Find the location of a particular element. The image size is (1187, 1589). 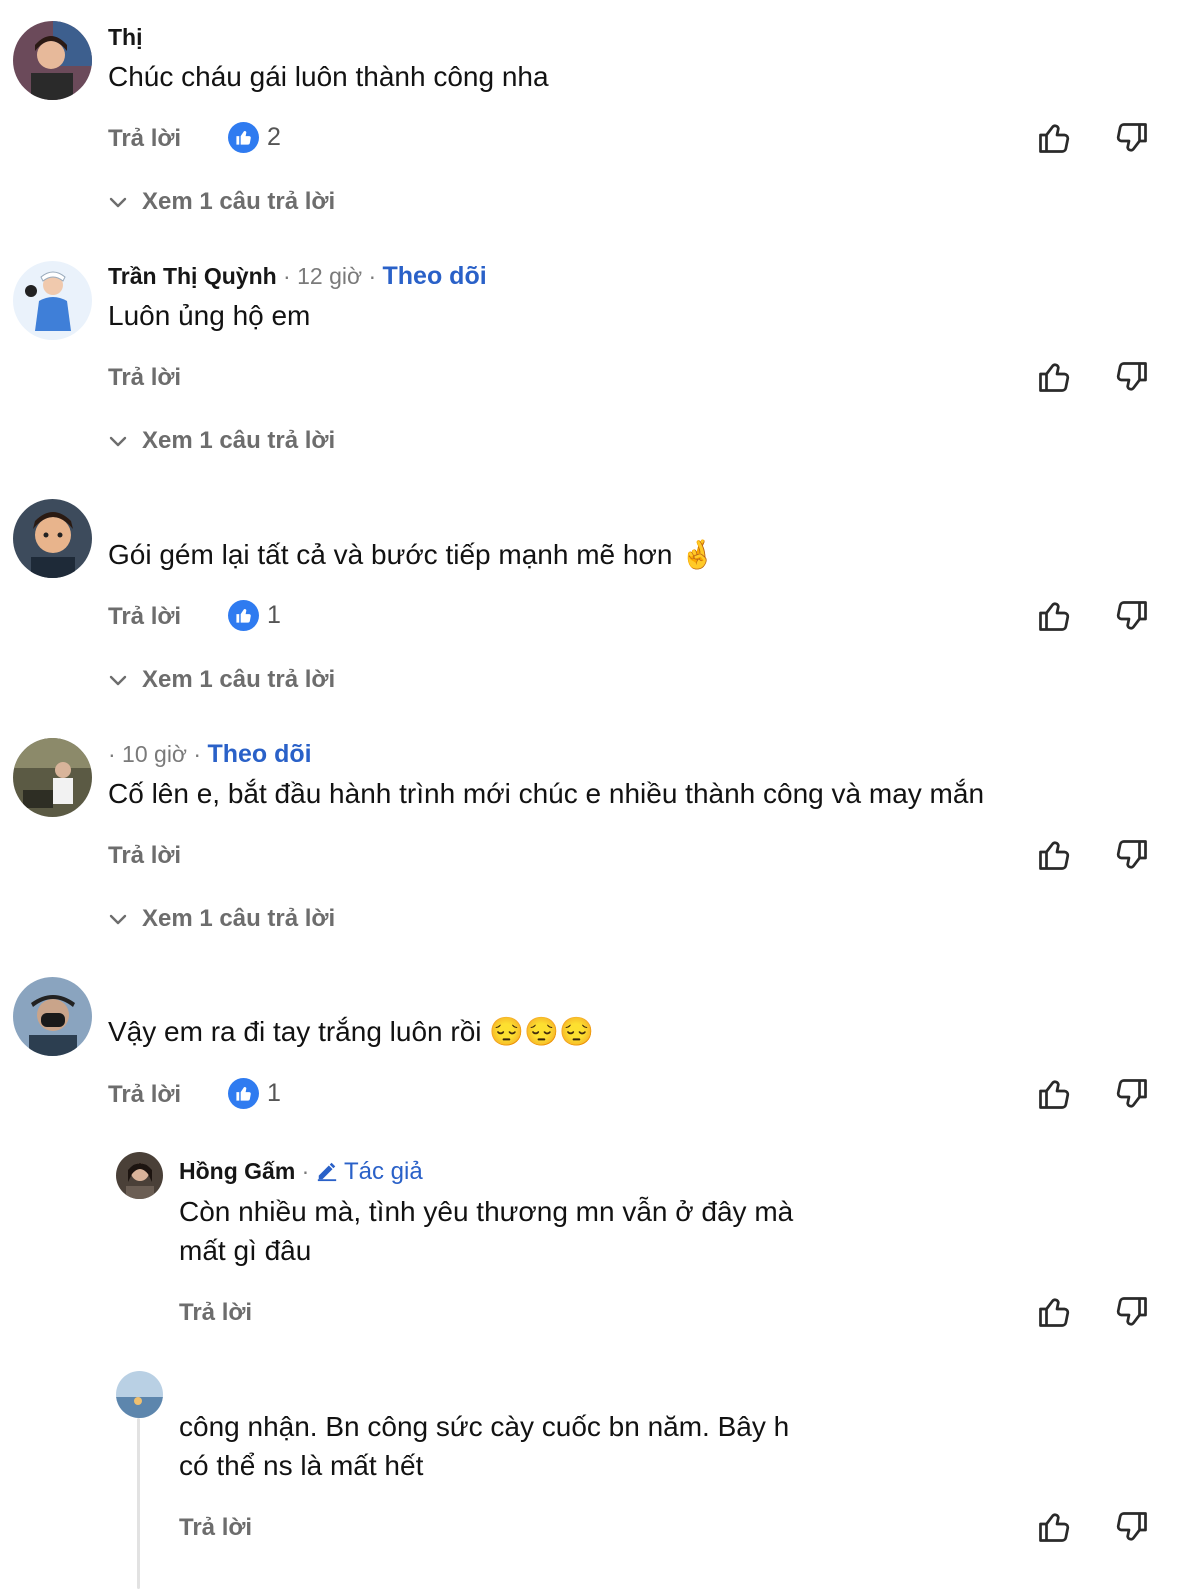

reply-text-continued: có thể ns là mất hết is located at coordinates (301, 1465).